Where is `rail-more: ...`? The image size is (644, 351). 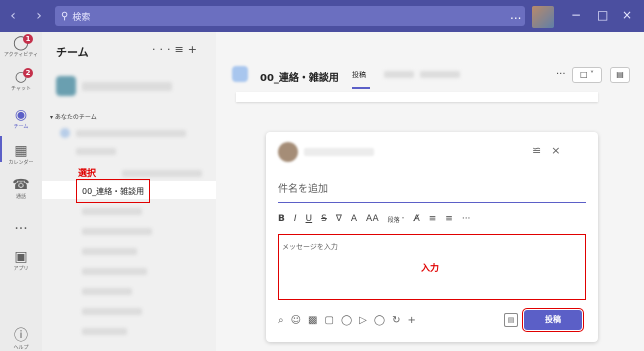 rail-more: ... is located at coordinates (21, 225).